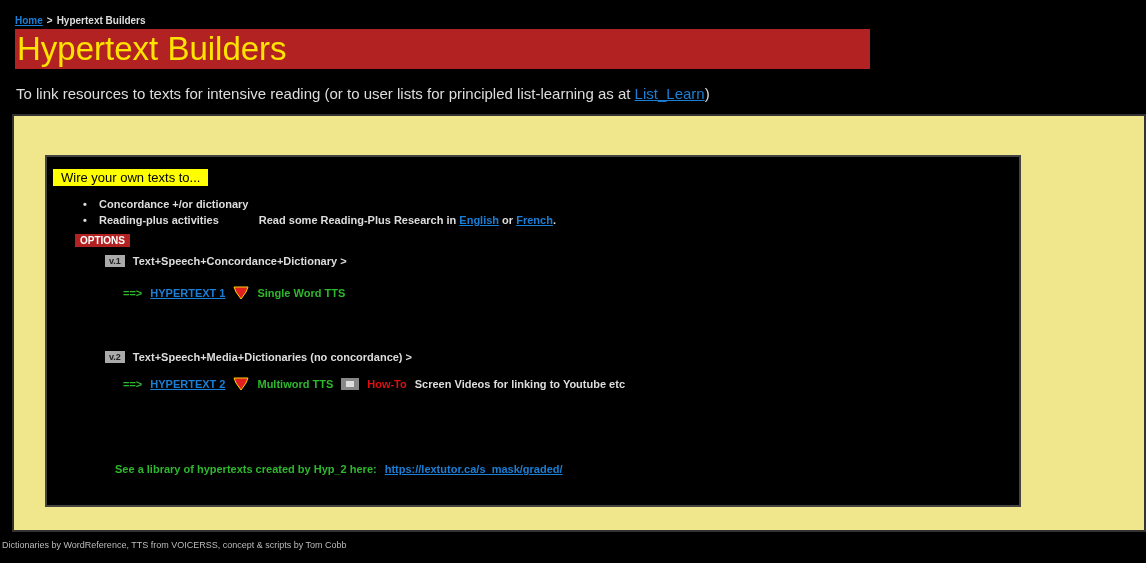 This screenshot has width=1146, height=563. What do you see at coordinates (246, 469) in the screenshot?
I see `library-text: See a library of hypertexts created by Hyp_2 here:` at bounding box center [246, 469].